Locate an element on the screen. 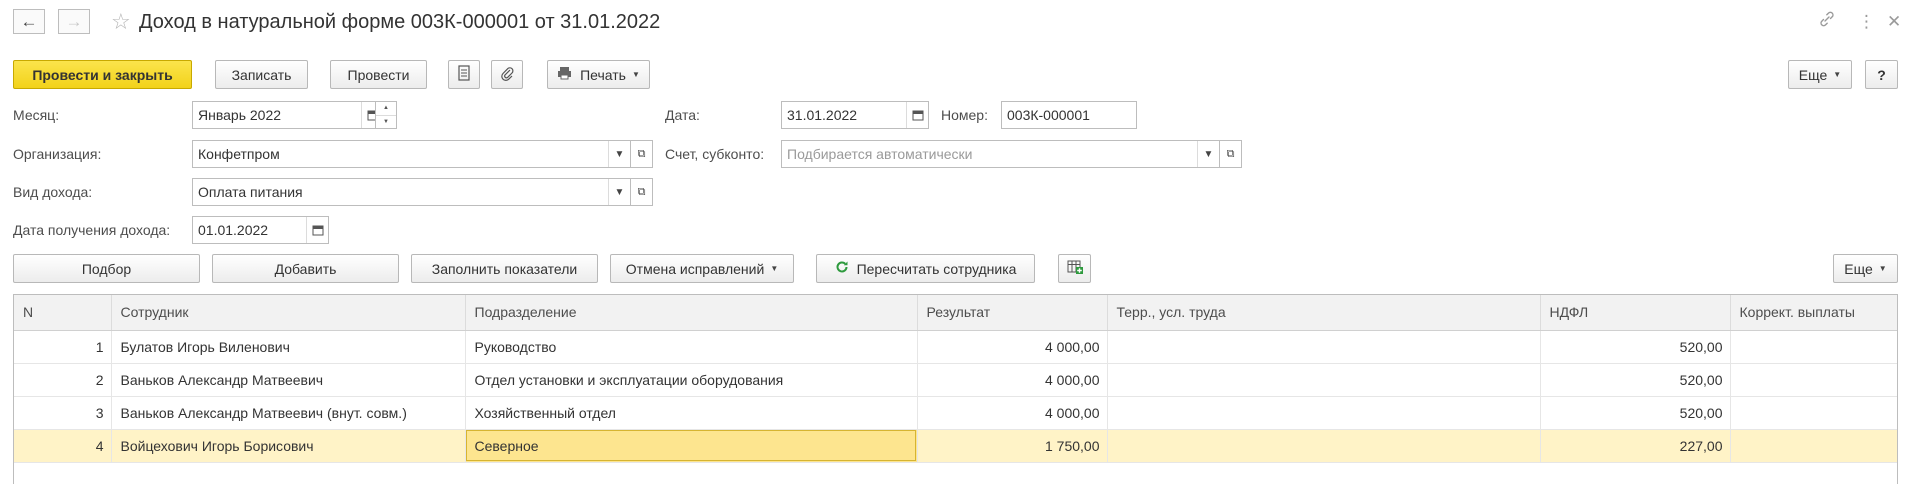 The image size is (1914, 484). income-date-label: Дата получения дохода: is located at coordinates (92, 230).